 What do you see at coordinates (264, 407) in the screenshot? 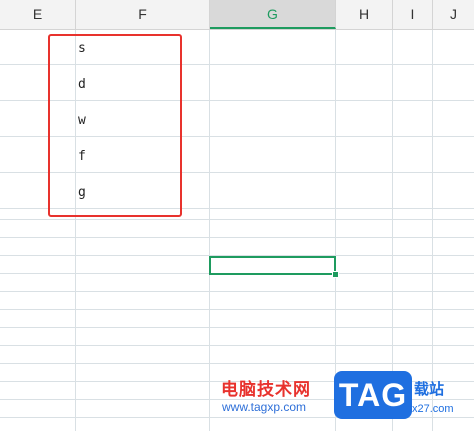
I see `watermark-url: www.tagxp.com` at bounding box center [264, 407].